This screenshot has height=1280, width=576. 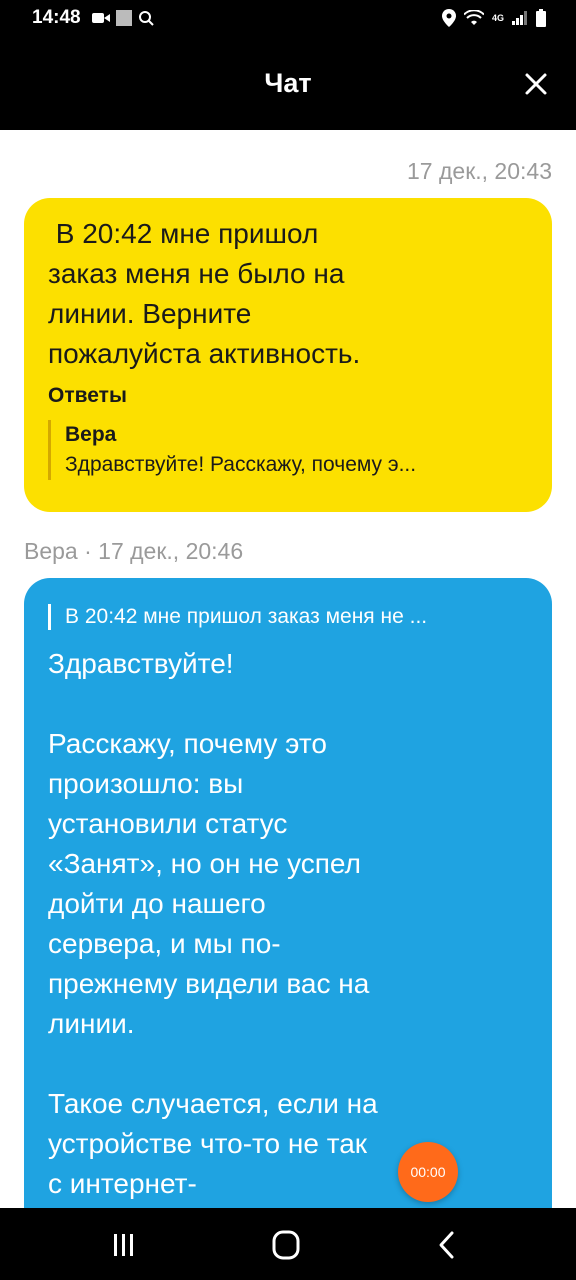 I want to click on recent-apps-button, so click(x=124, y=1245).